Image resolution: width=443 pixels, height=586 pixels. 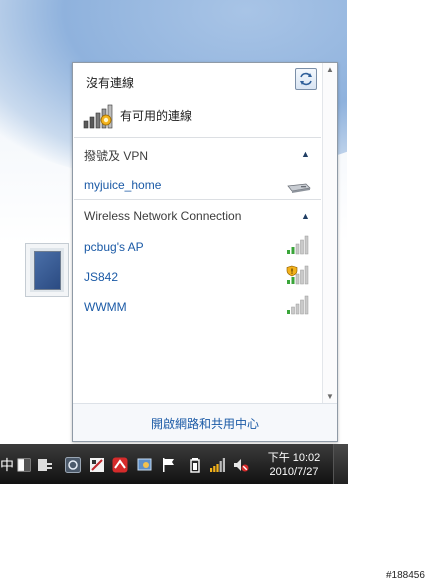 What do you see at coordinates (305, 216) in the screenshot?
I see `collapse-wireless-chevron-icon: ▲` at bounding box center [305, 216].